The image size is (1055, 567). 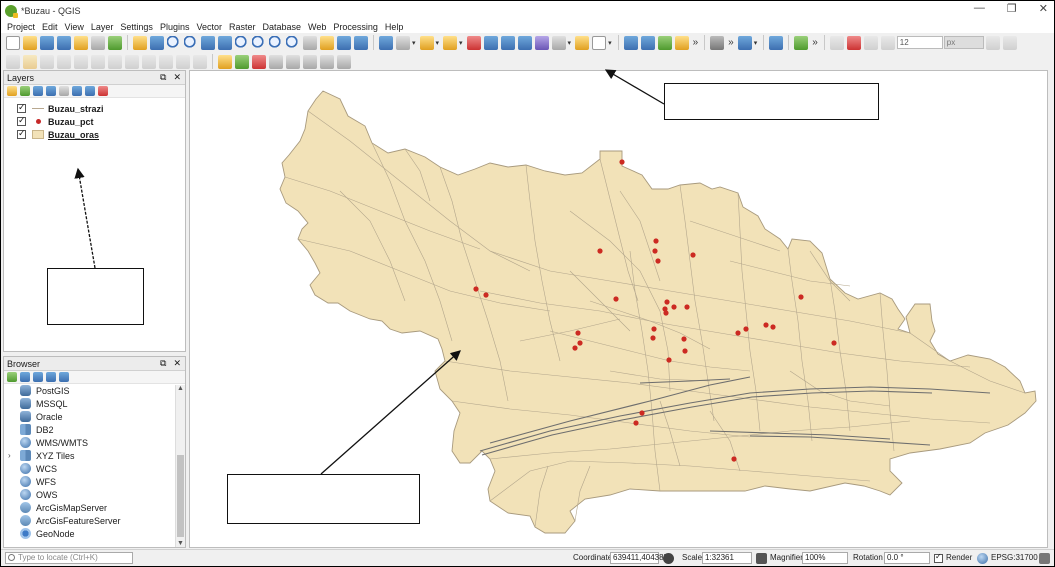 What do you see at coordinates (191, 42) in the screenshot?
I see `zoom-out-icon` at bounding box center [191, 42].